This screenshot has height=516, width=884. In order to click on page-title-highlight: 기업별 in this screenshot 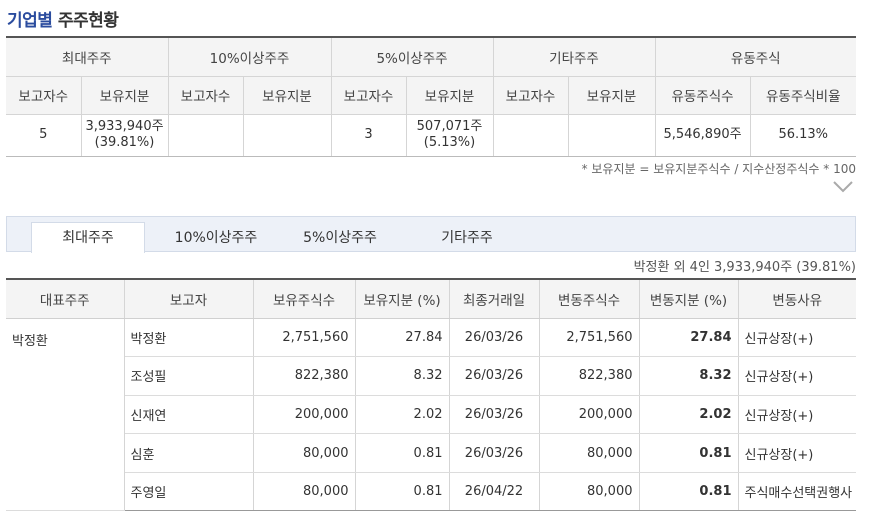, I will do `click(30, 21)`.